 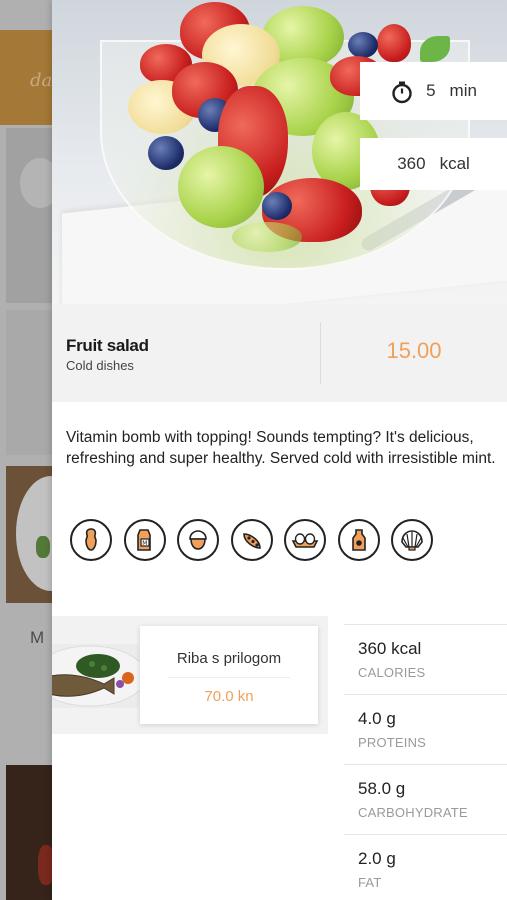 I want to click on dish-title-bar: Fruit salad Cold dishes 15.00, so click(x=279, y=353).